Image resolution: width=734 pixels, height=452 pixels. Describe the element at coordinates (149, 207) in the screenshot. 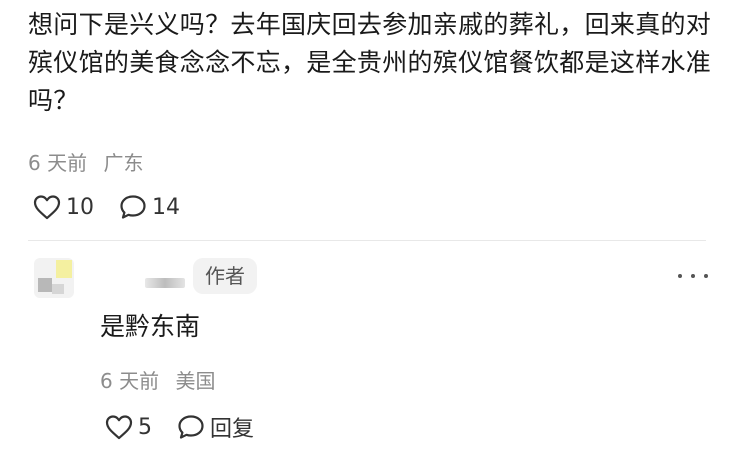

I see `comment-button: 14` at that location.